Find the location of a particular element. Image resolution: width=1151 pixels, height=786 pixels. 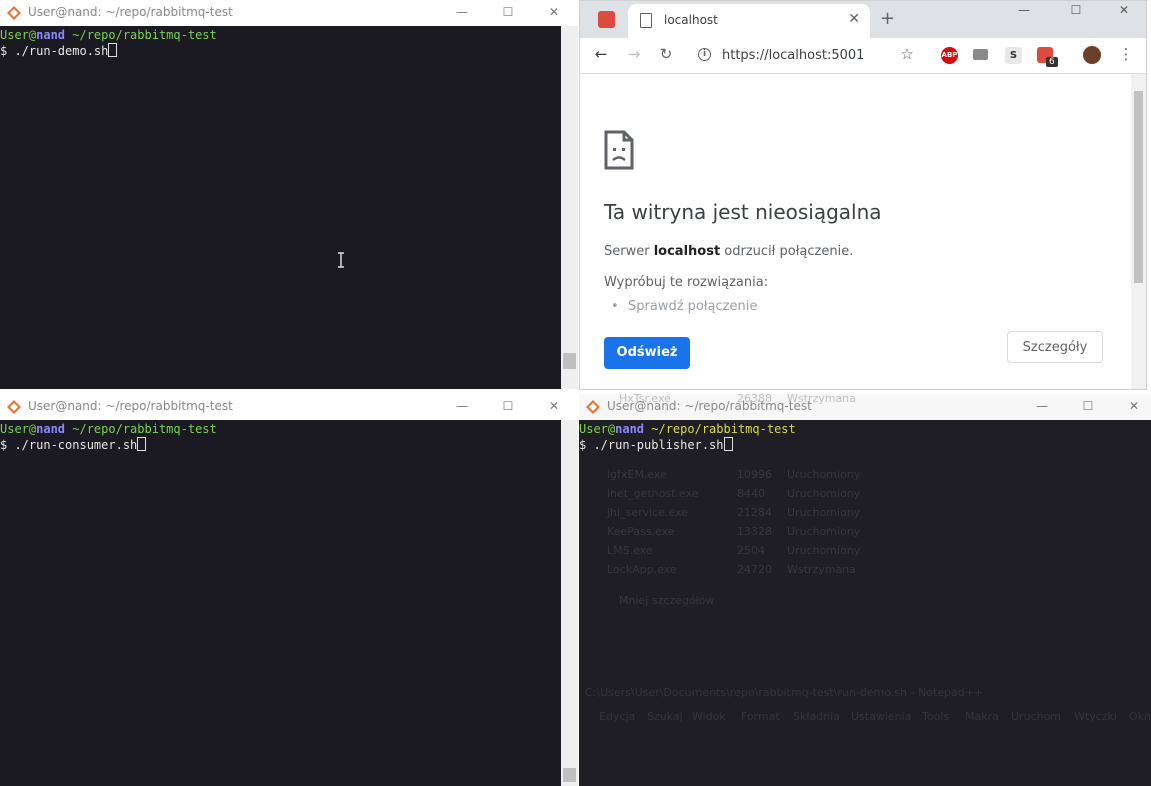

adblock-plus-icon: ABP is located at coordinates (949, 55).